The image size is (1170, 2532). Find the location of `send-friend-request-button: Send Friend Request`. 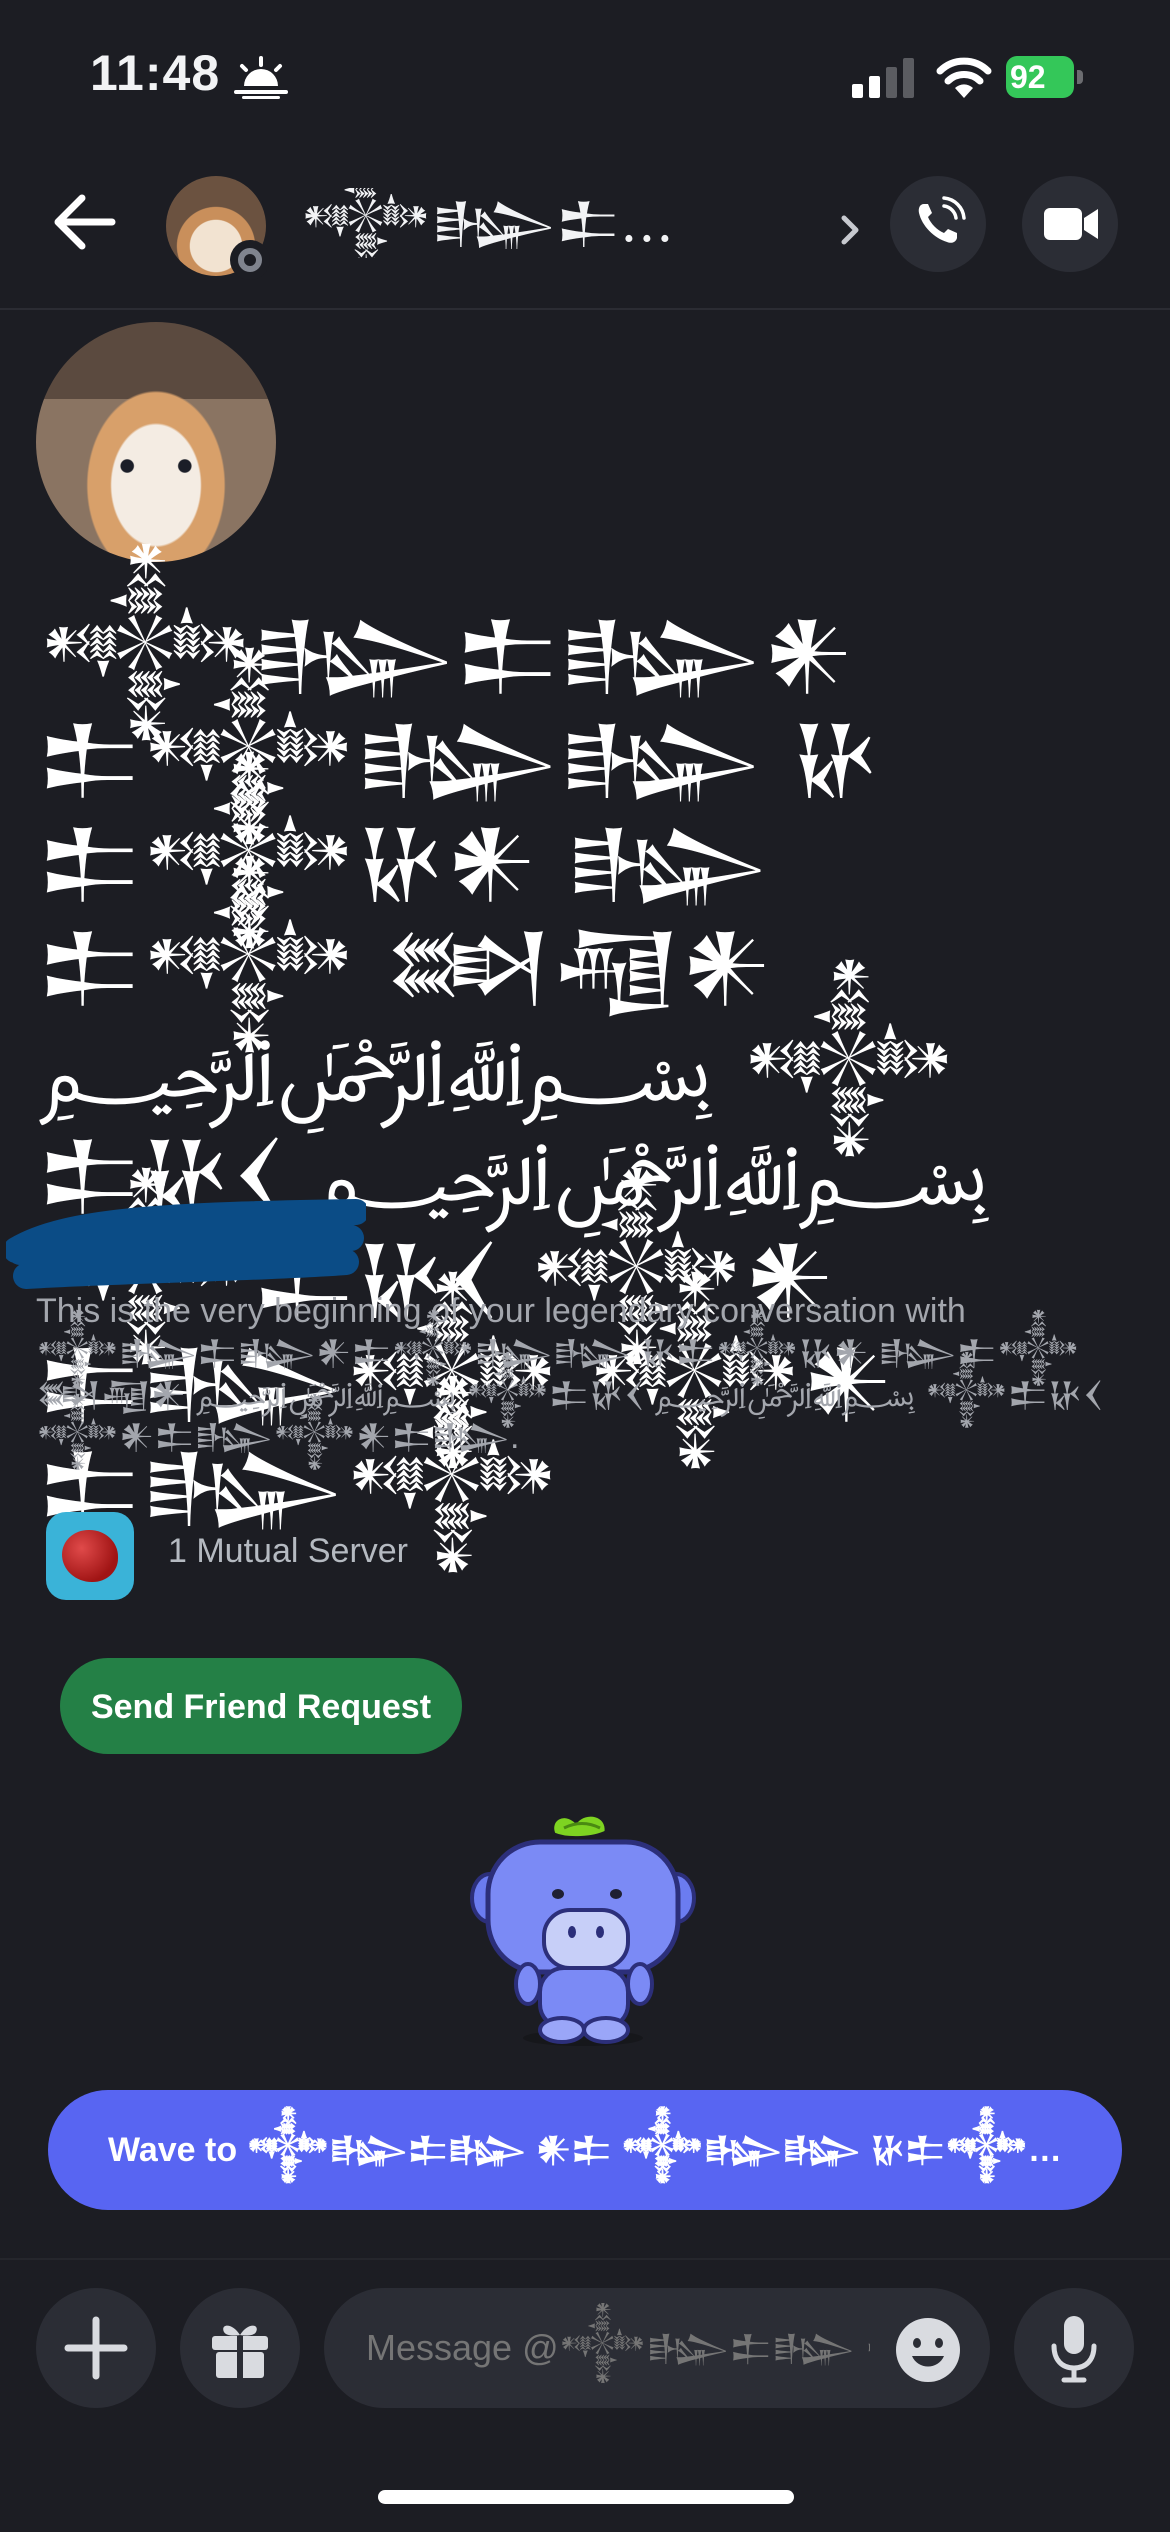

send-friend-request-button: Send Friend Request is located at coordinates (261, 1706).